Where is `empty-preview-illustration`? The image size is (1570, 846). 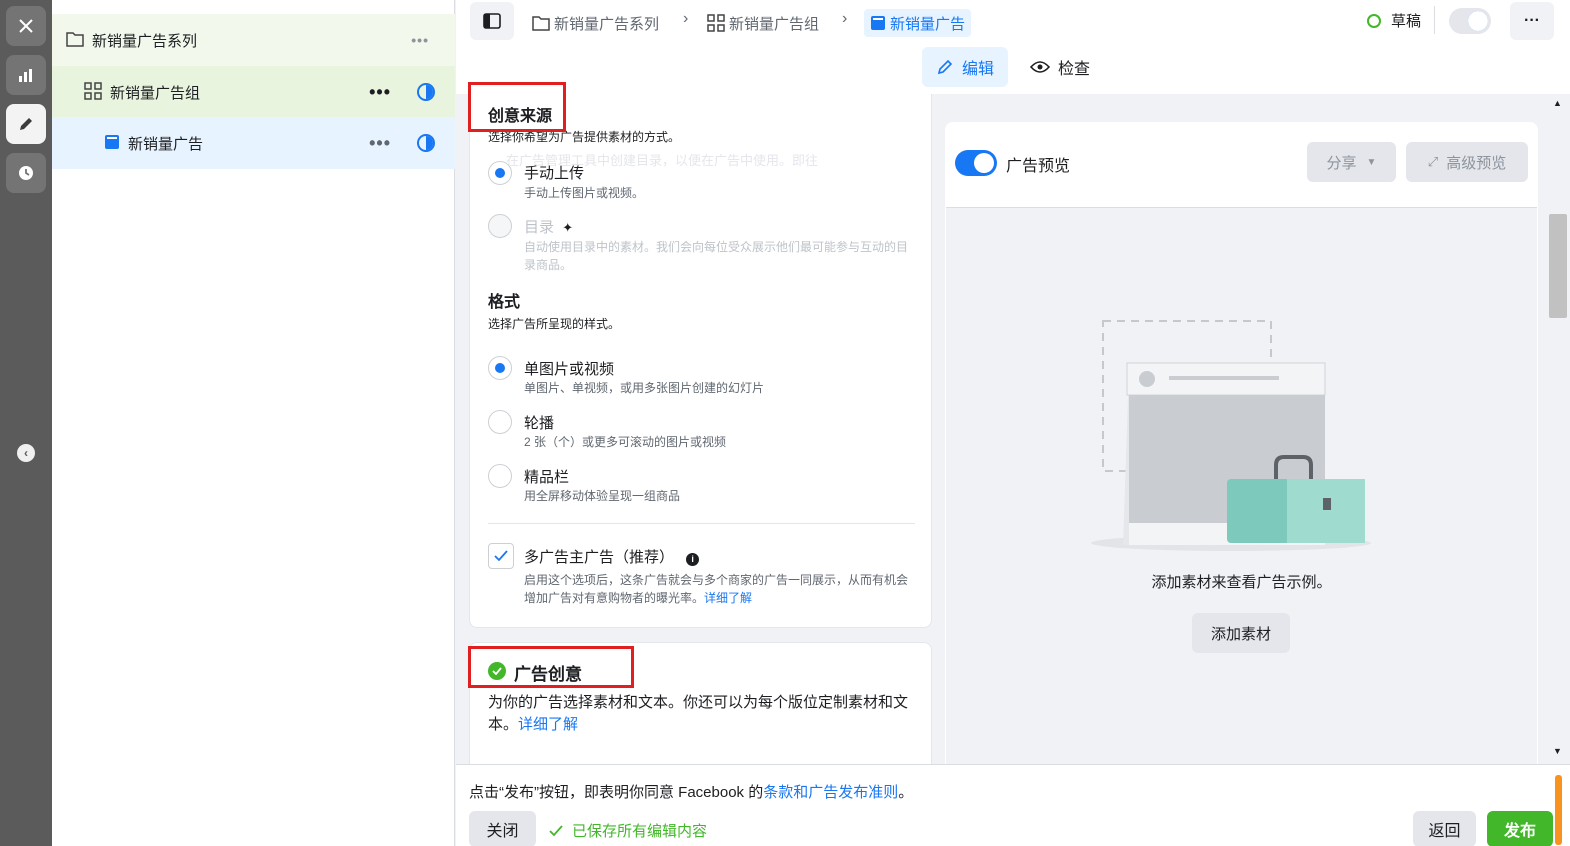 empty-preview-illustration is located at coordinates (1231, 435).